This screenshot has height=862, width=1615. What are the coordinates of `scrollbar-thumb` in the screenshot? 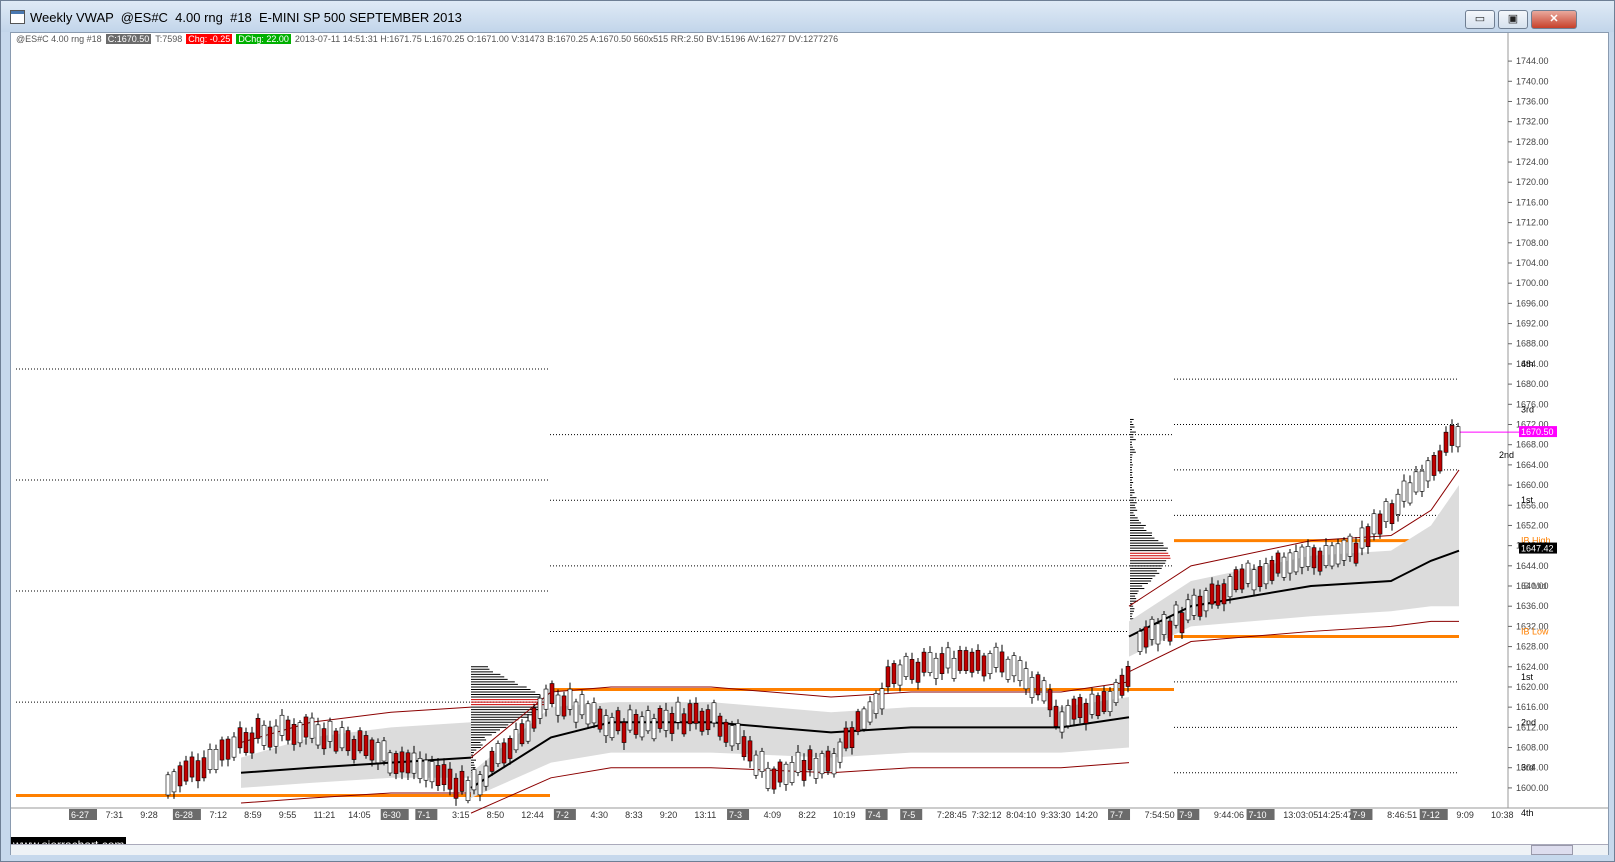 It's located at (1552, 850).